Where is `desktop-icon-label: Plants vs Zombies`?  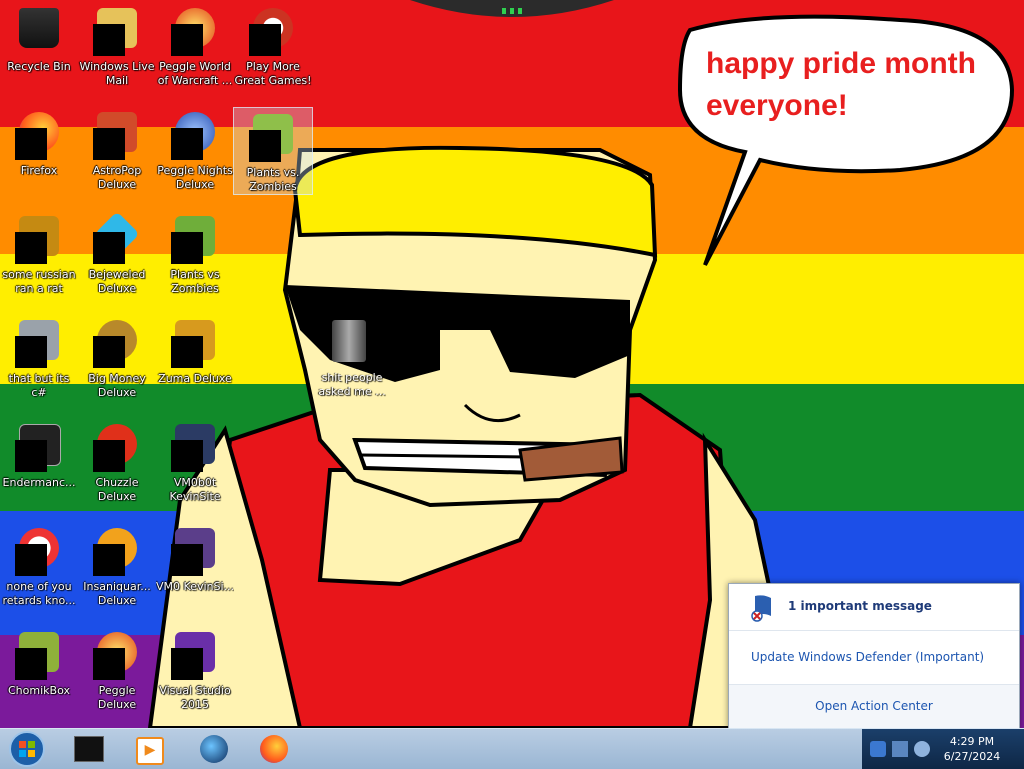
desktop-icon-label: Plants vs Zombies is located at coordinates (195, 281).